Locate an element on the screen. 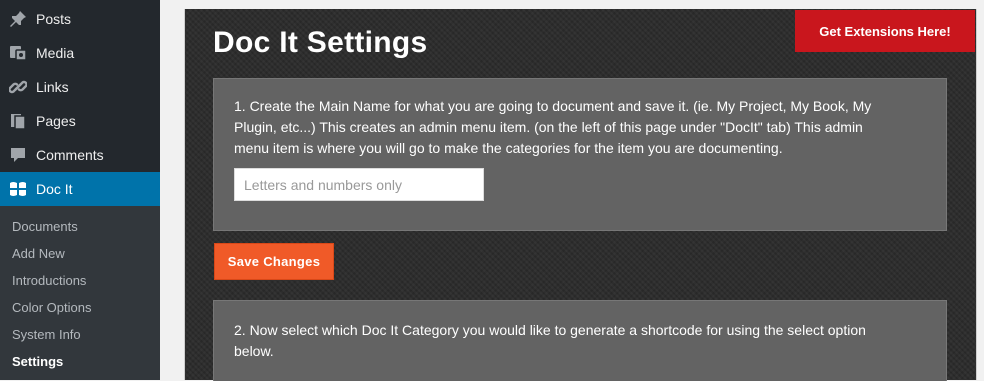 This screenshot has height=381, width=984. get-extensions-button: Get Extensions Here! is located at coordinates (885, 31).